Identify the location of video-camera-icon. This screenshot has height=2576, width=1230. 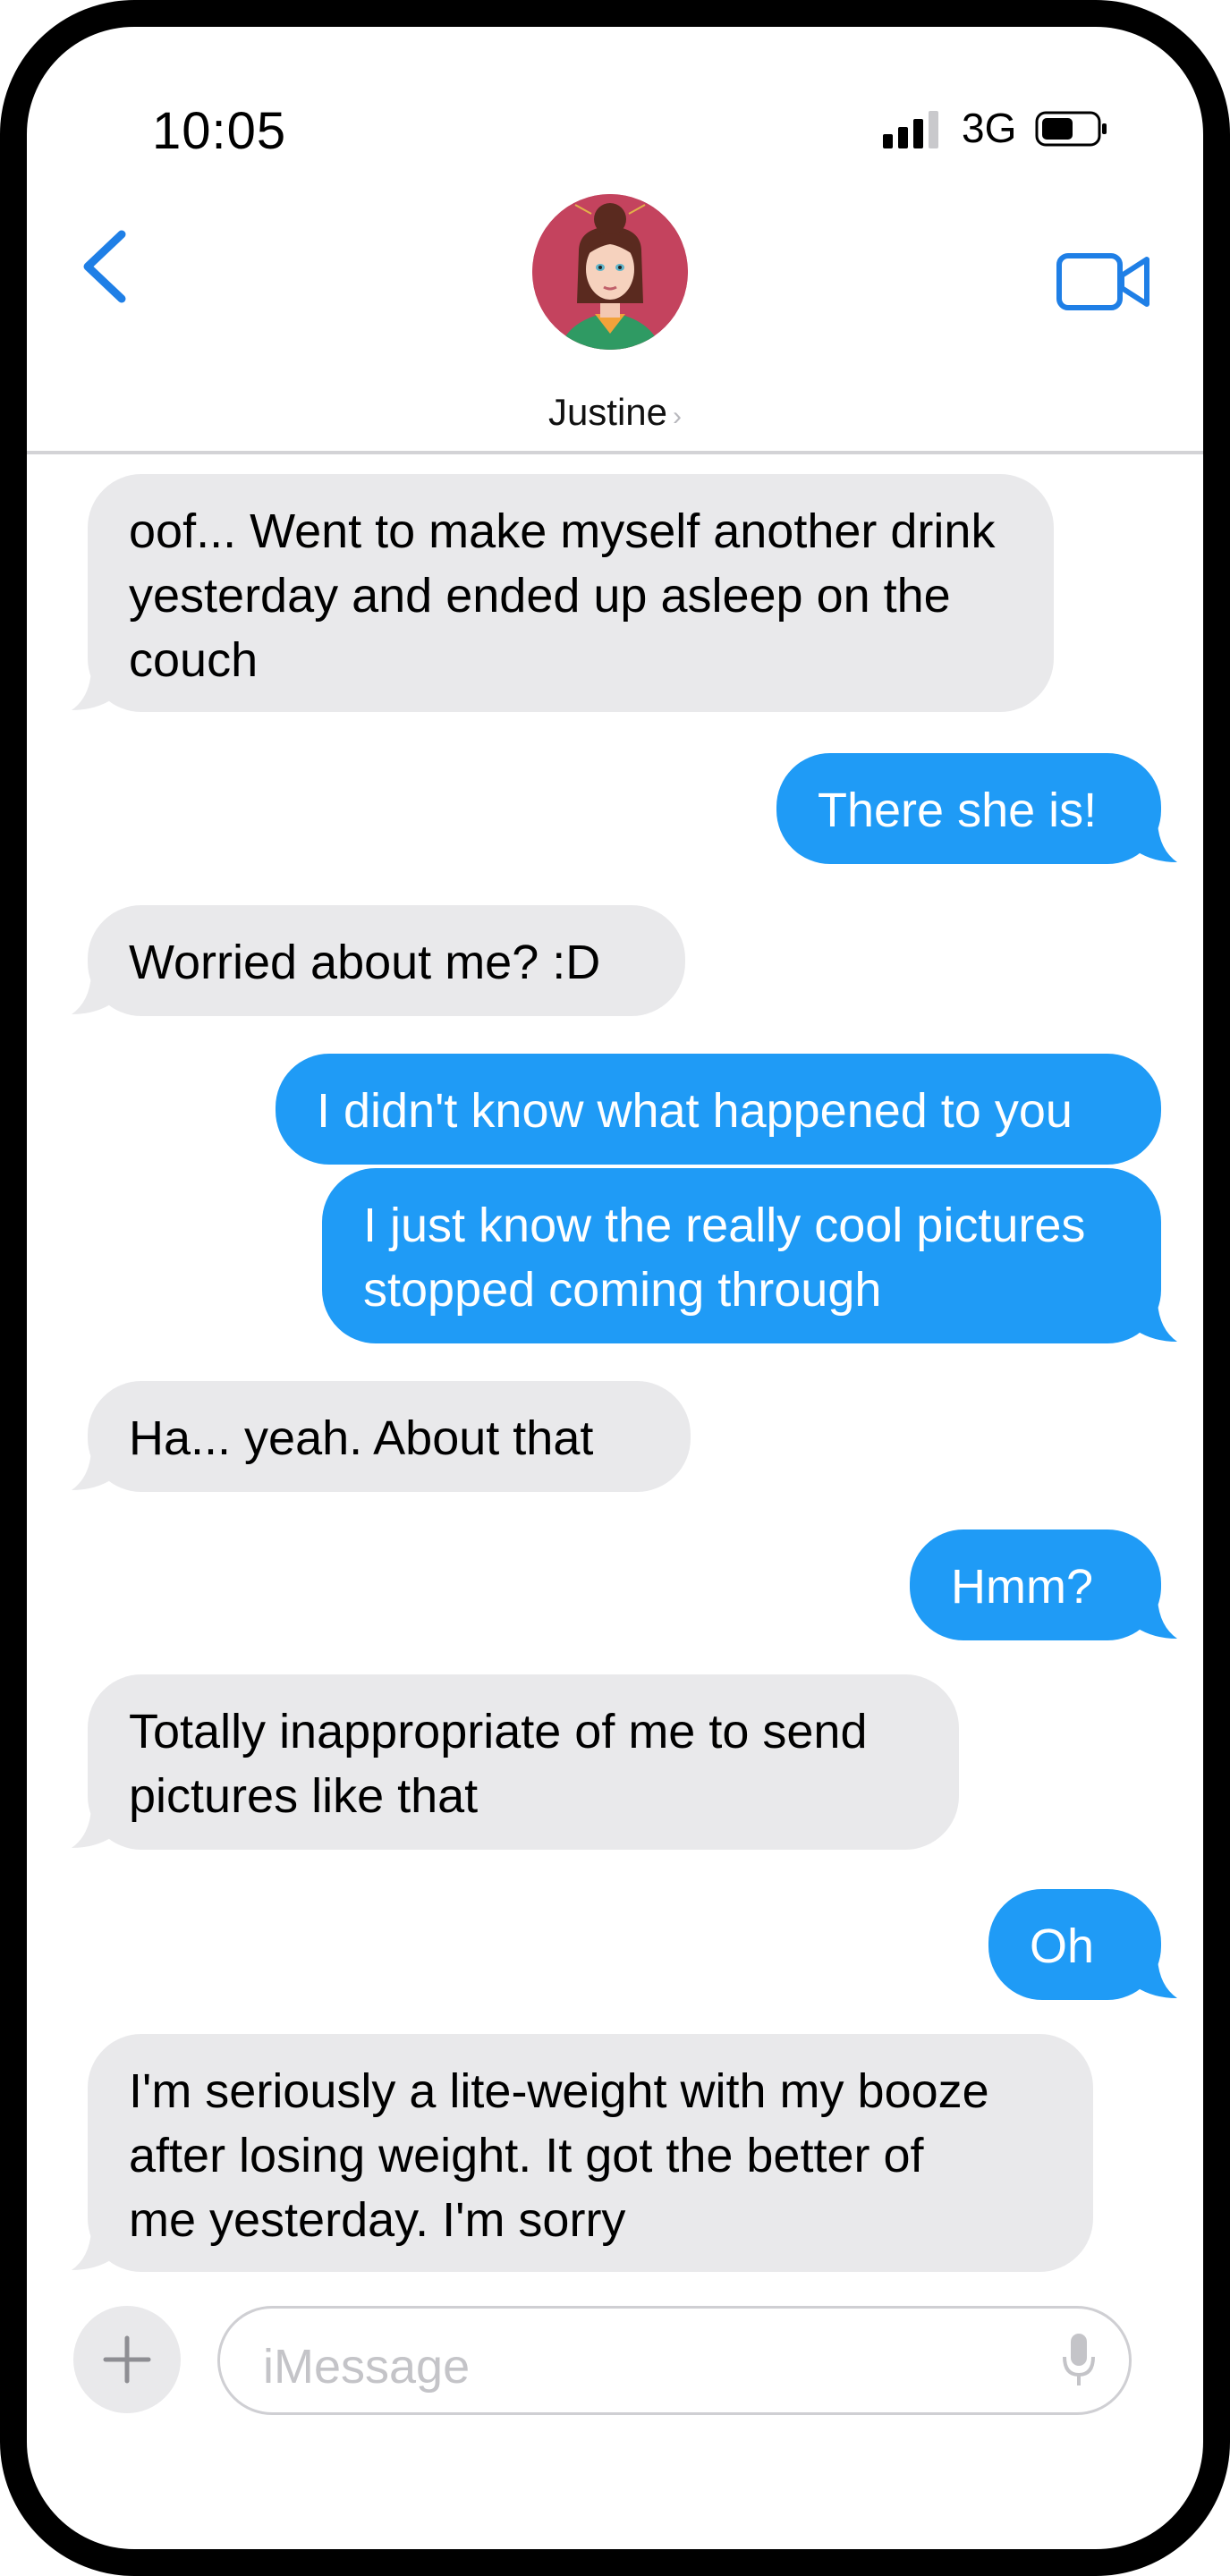
(1104, 281).